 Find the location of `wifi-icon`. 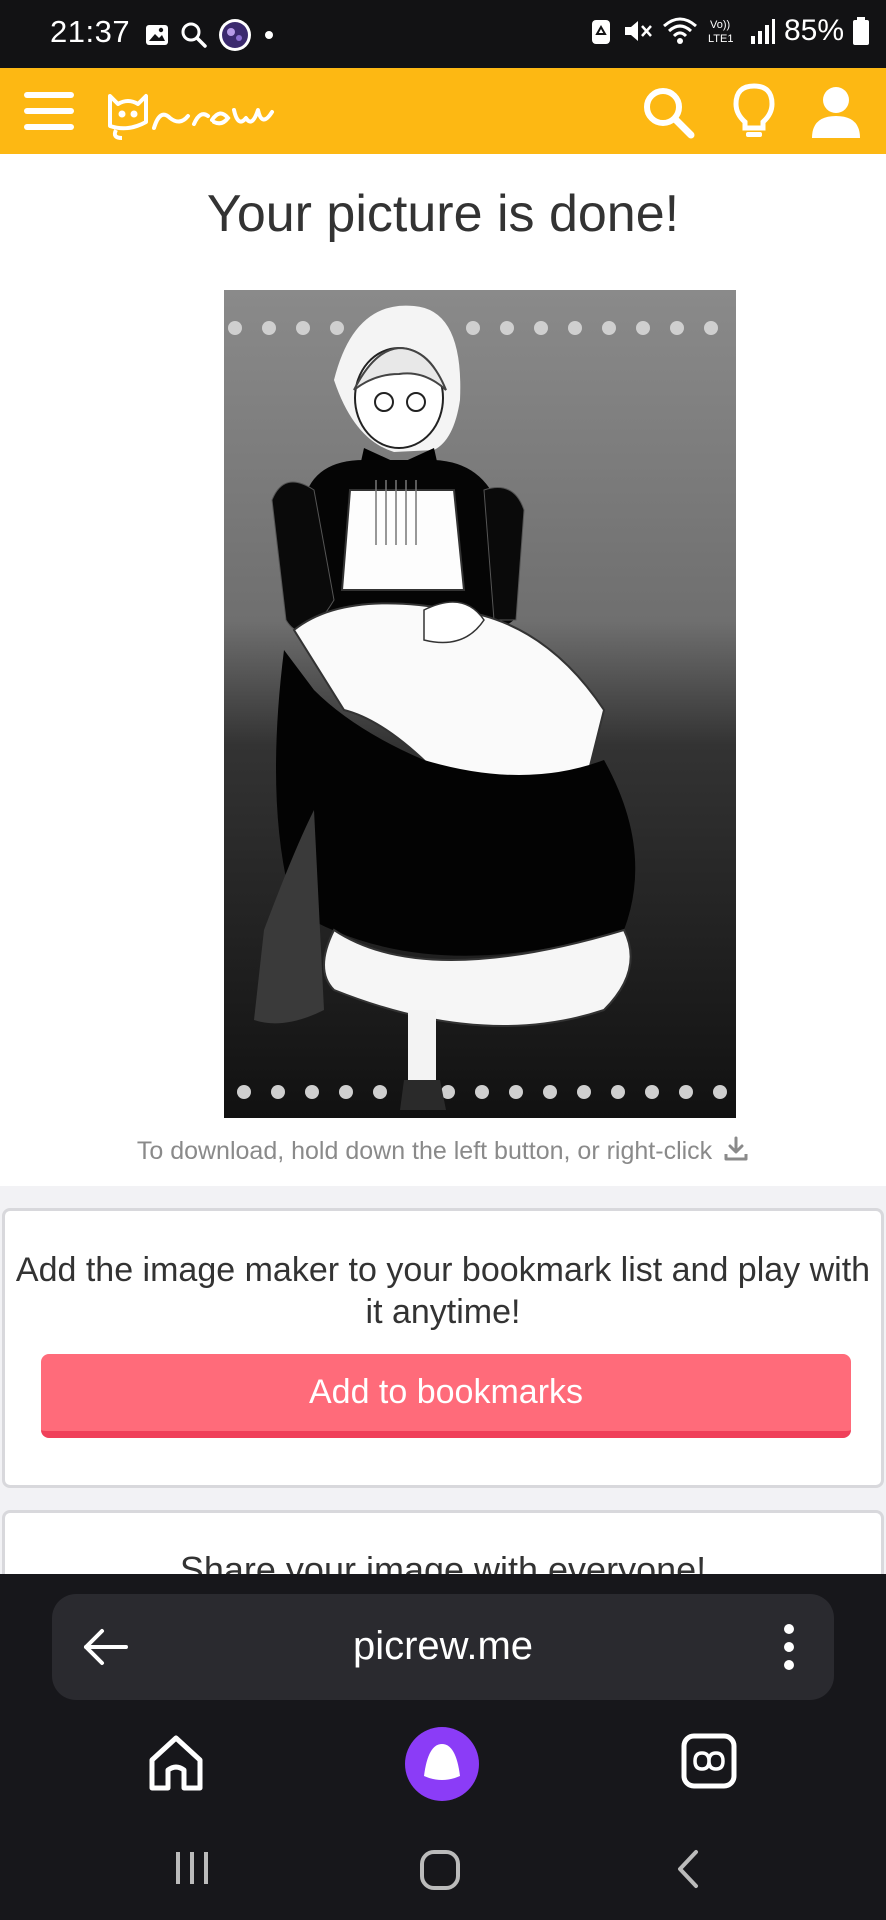

wifi-icon is located at coordinates (679, 30).